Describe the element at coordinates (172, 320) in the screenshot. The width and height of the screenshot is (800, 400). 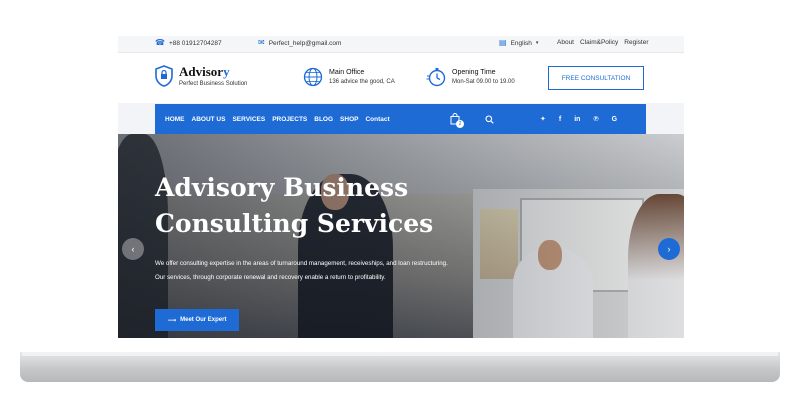
I see `arrow-right-icon: ⟶` at that location.